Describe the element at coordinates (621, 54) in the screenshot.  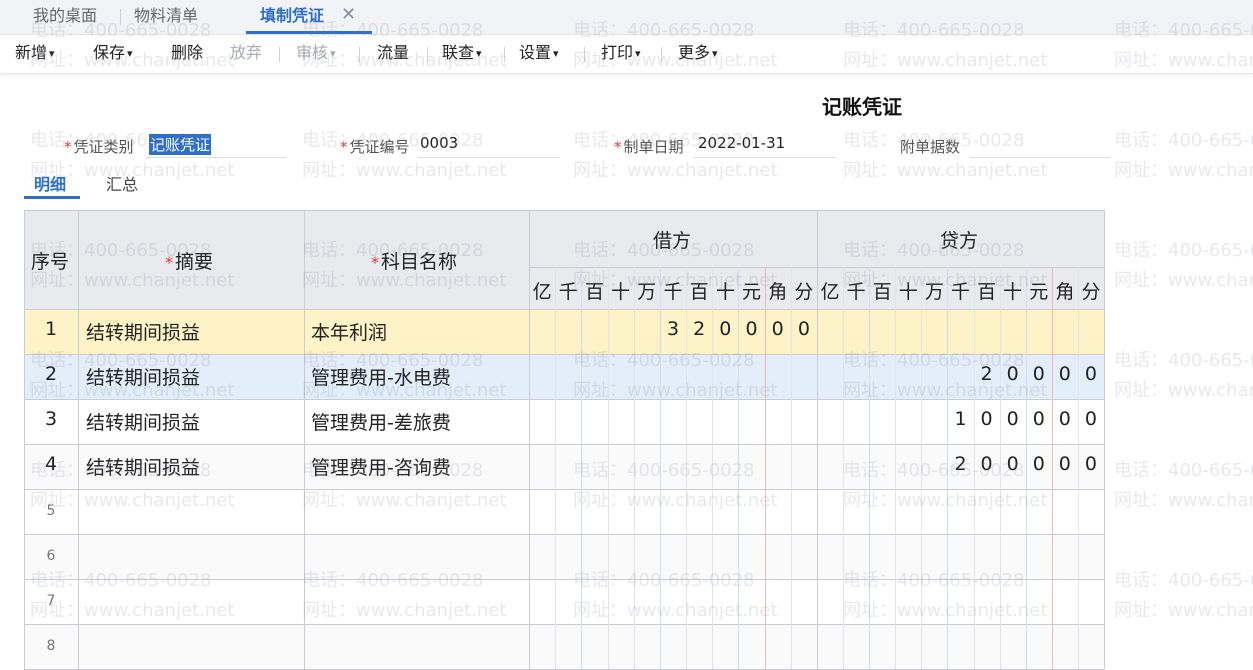
I see `print-button: 打印 ▾` at that location.